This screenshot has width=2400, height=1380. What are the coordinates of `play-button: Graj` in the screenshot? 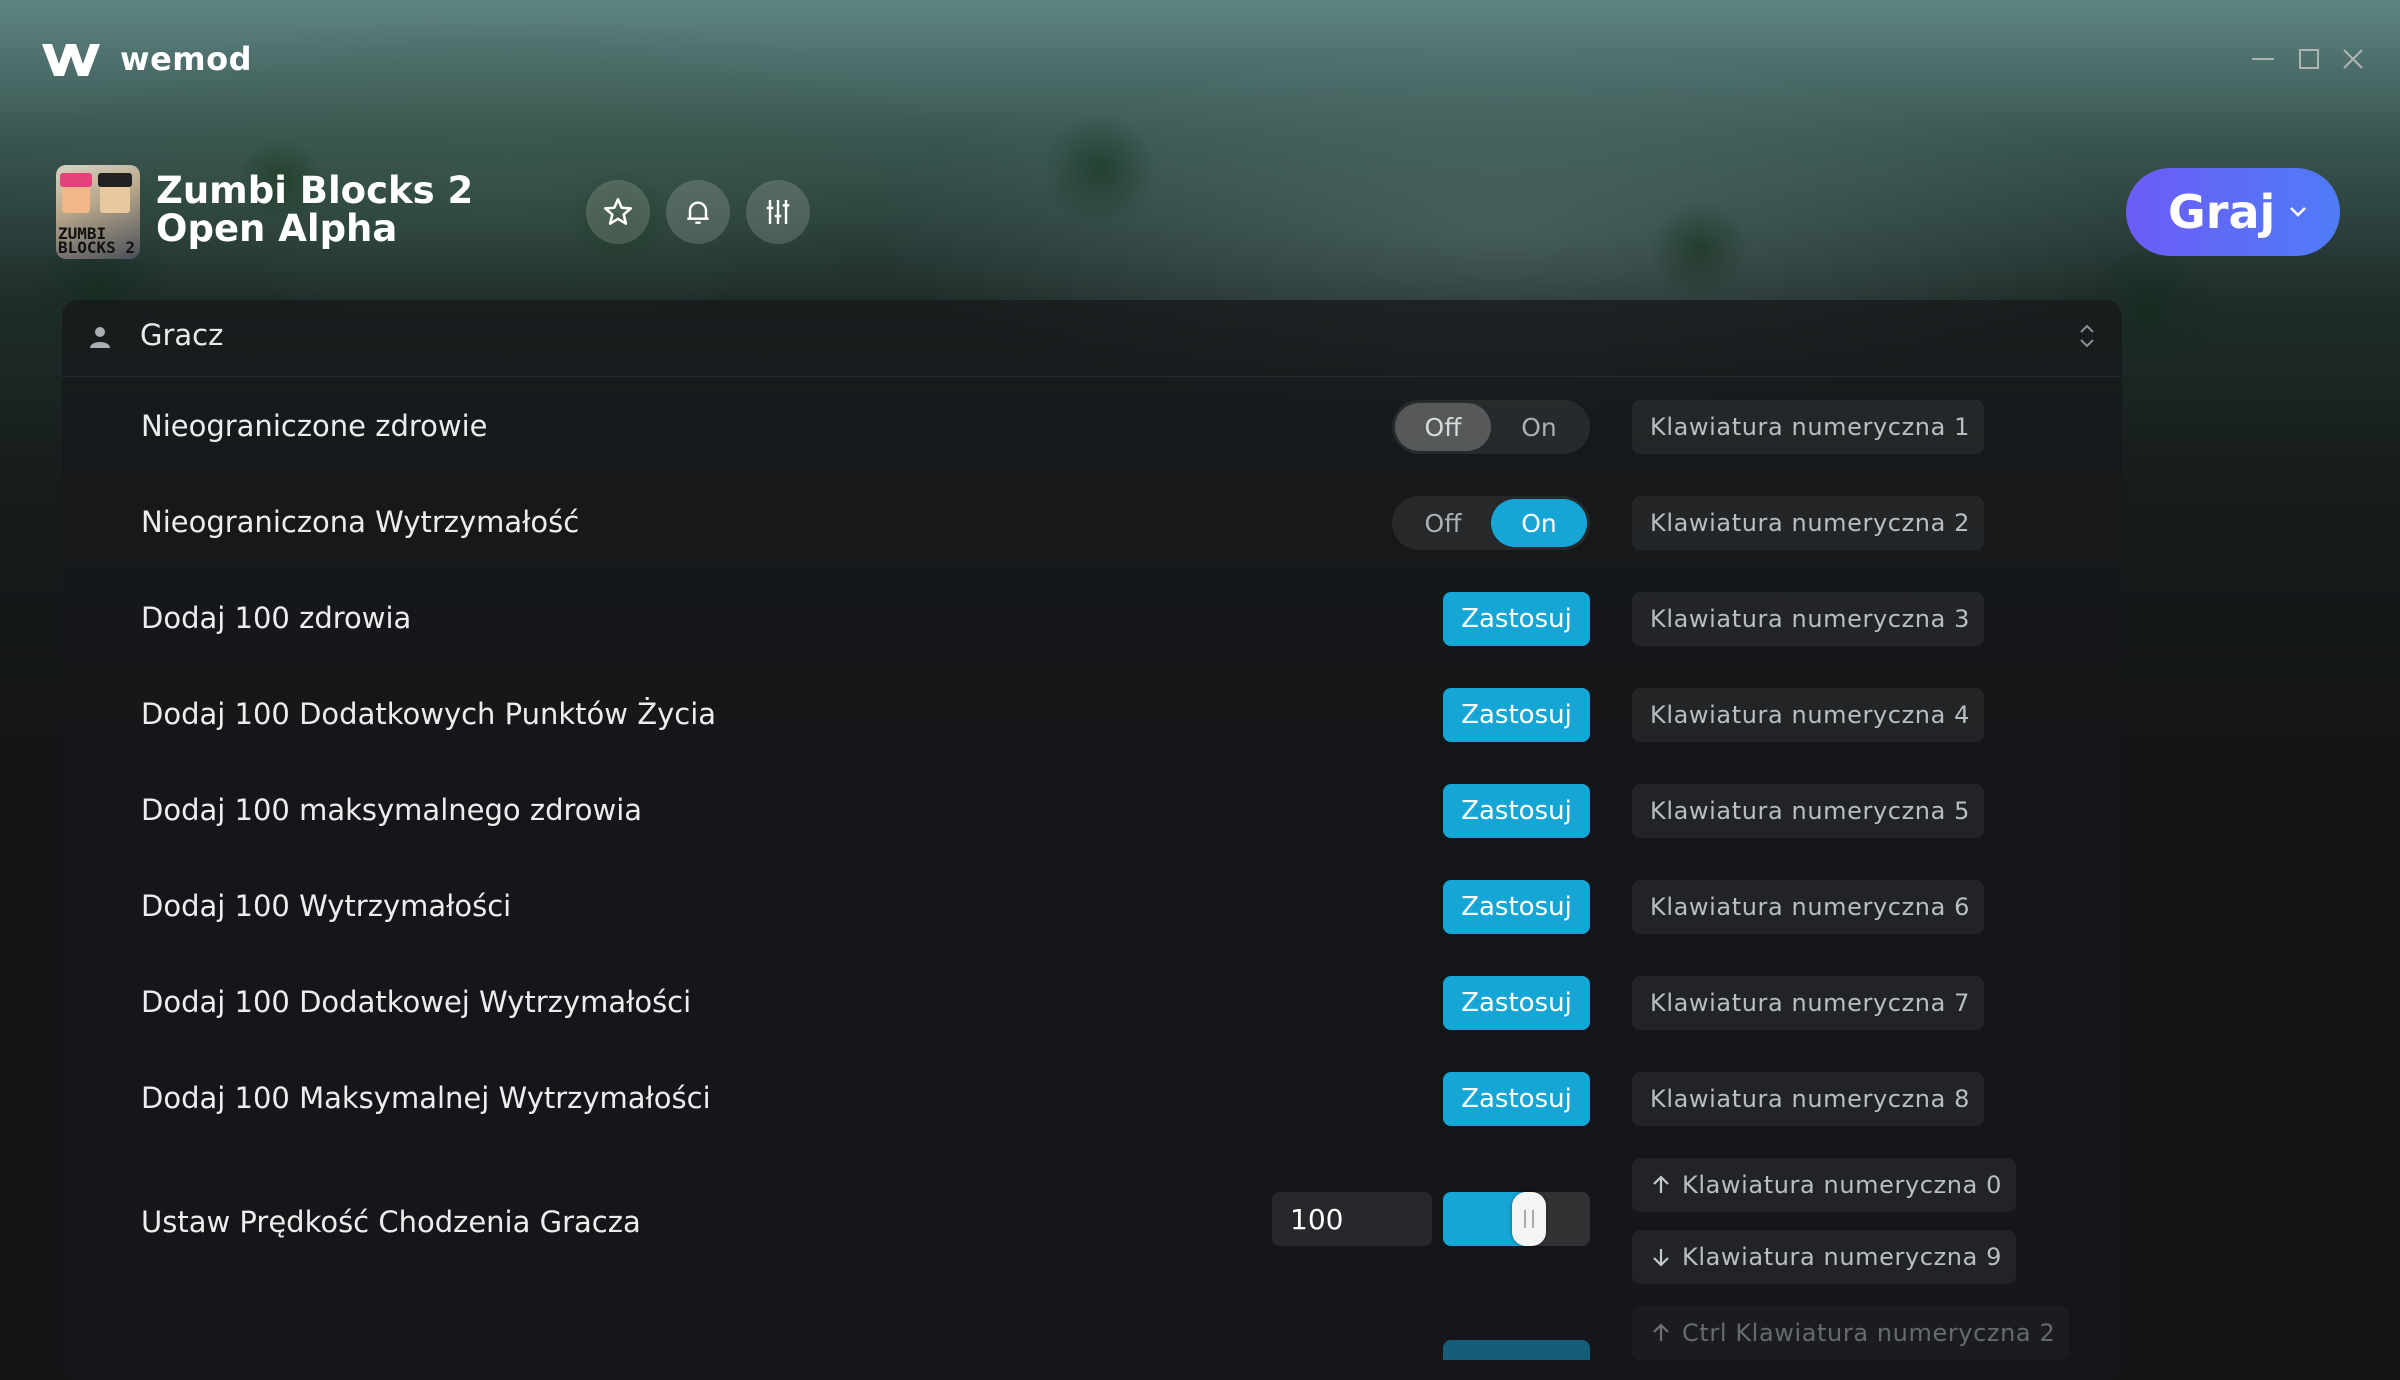 It's located at (2233, 212).